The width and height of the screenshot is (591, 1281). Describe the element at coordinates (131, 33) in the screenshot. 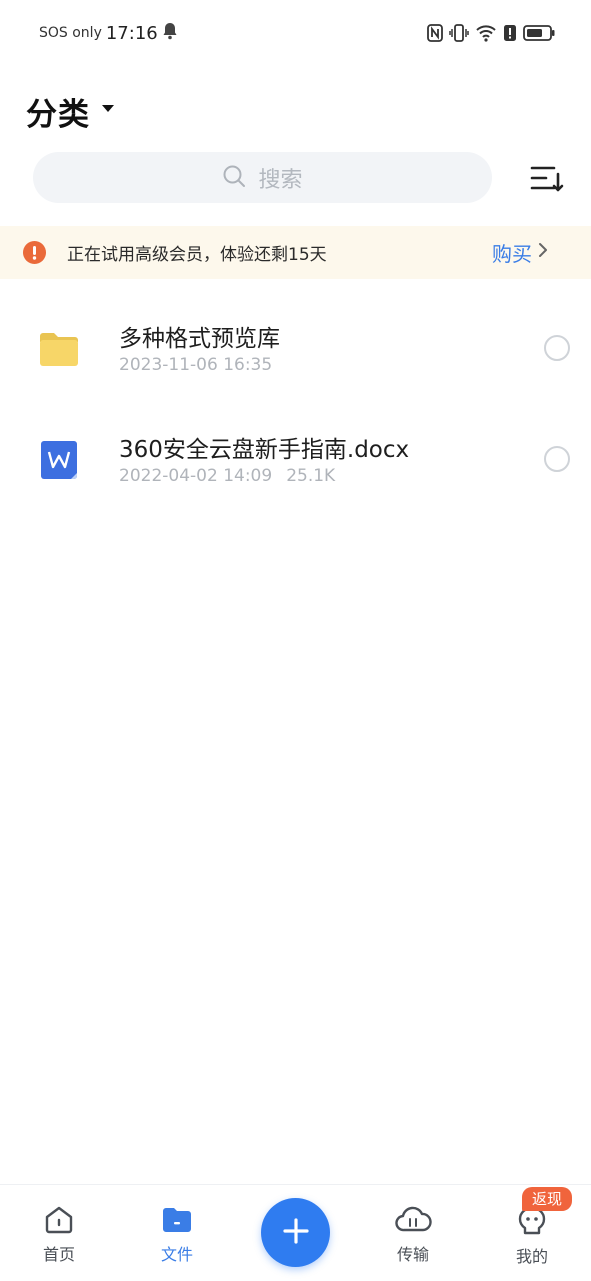

I see `clock: 17:16` at that location.